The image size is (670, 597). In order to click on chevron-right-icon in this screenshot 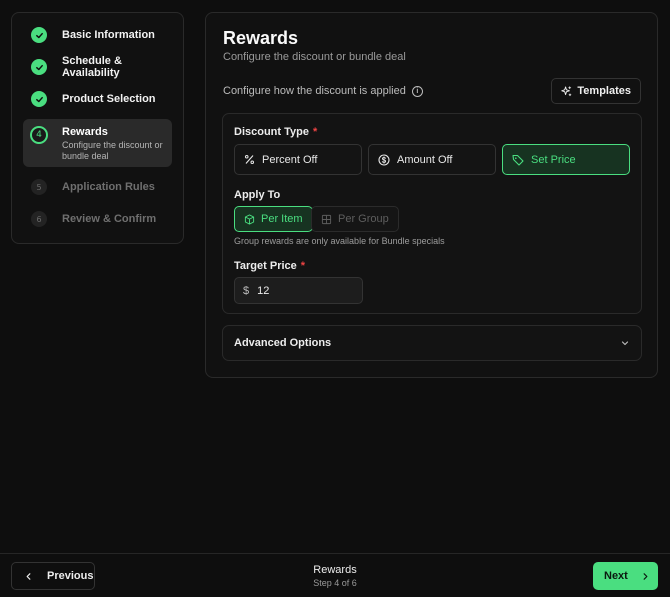, I will do `click(645, 576)`.